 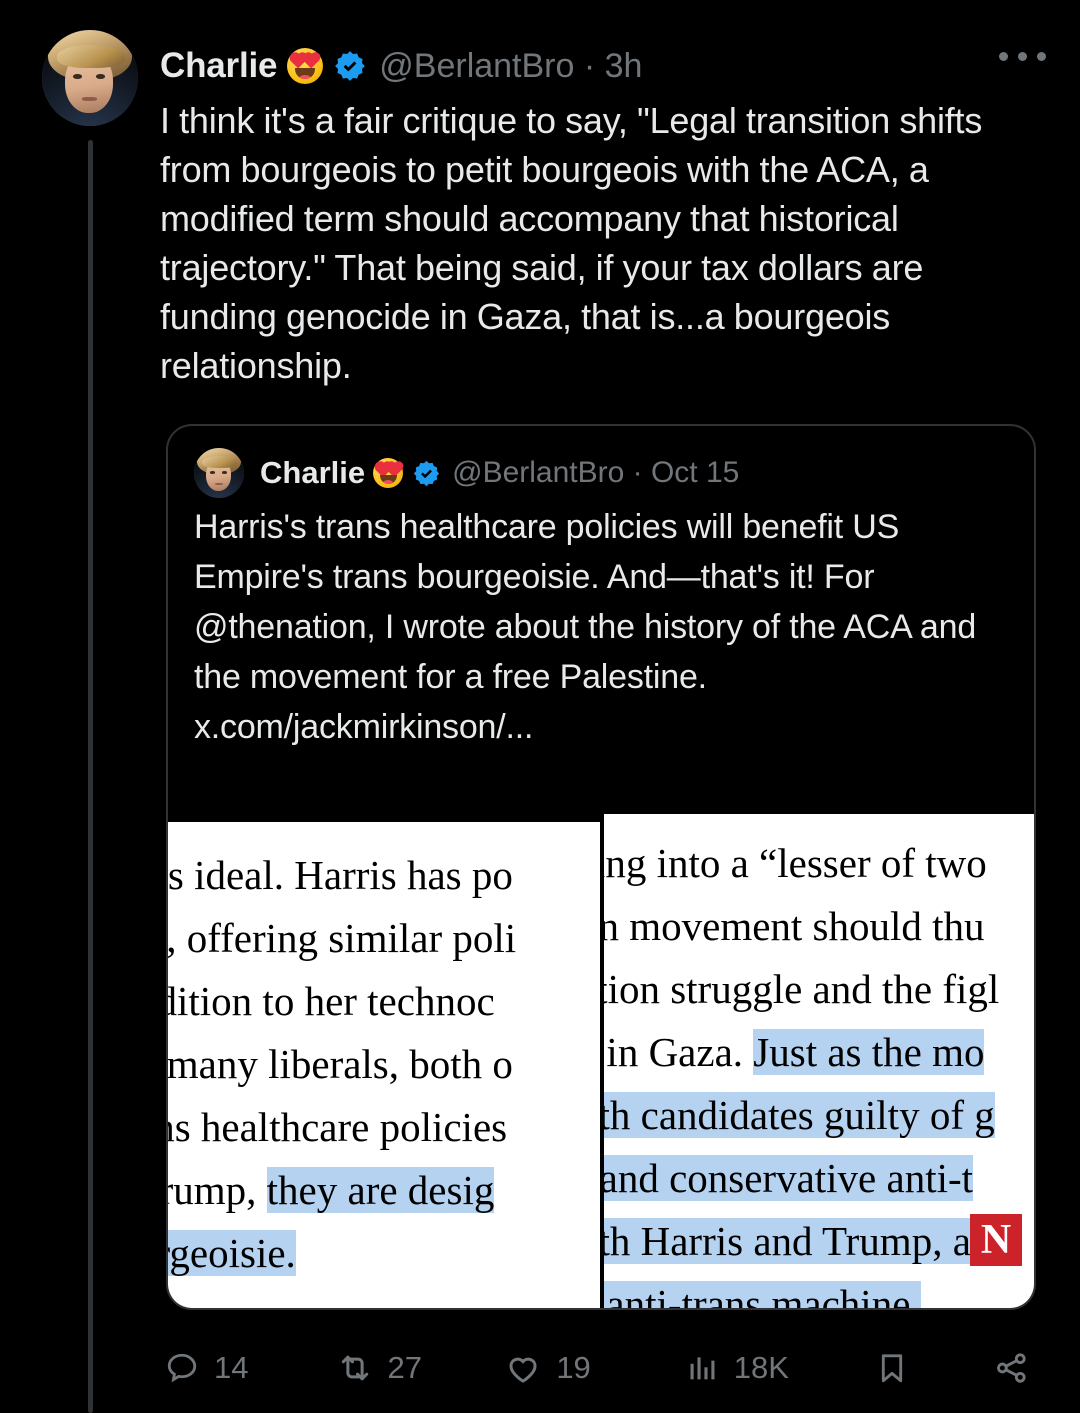 I want to click on share-button, so click(x=1019, y=1368).